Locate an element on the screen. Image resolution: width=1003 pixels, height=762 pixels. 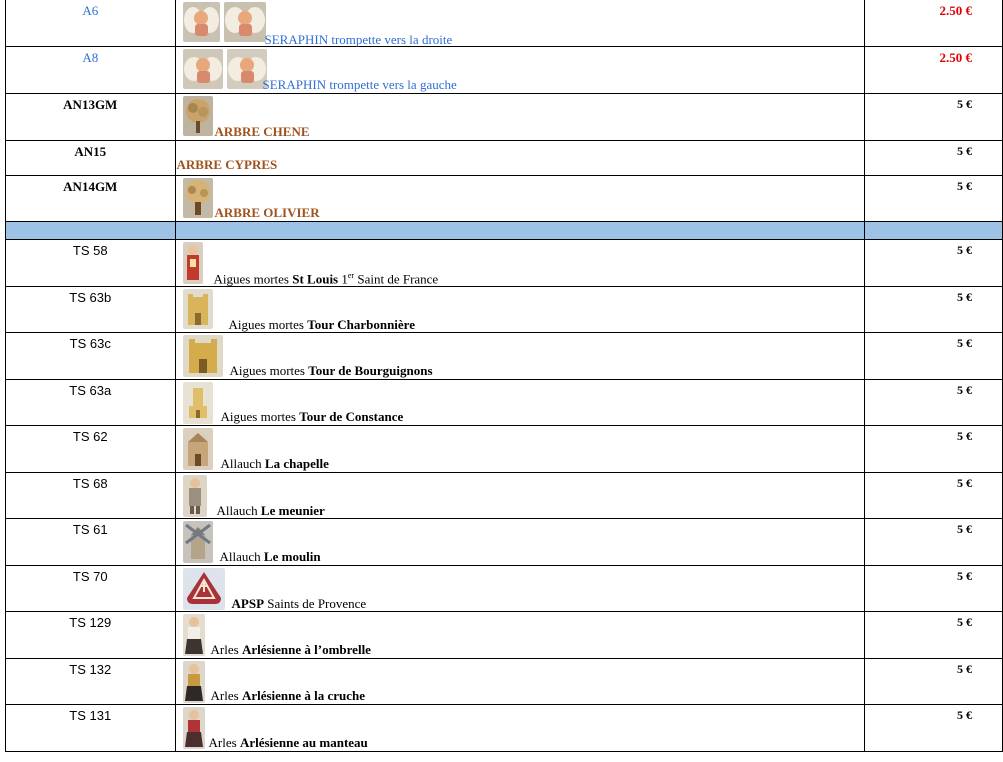
table-row: AN13GM ARBRE CHENE 5 € is located at coordinates (504, 117).